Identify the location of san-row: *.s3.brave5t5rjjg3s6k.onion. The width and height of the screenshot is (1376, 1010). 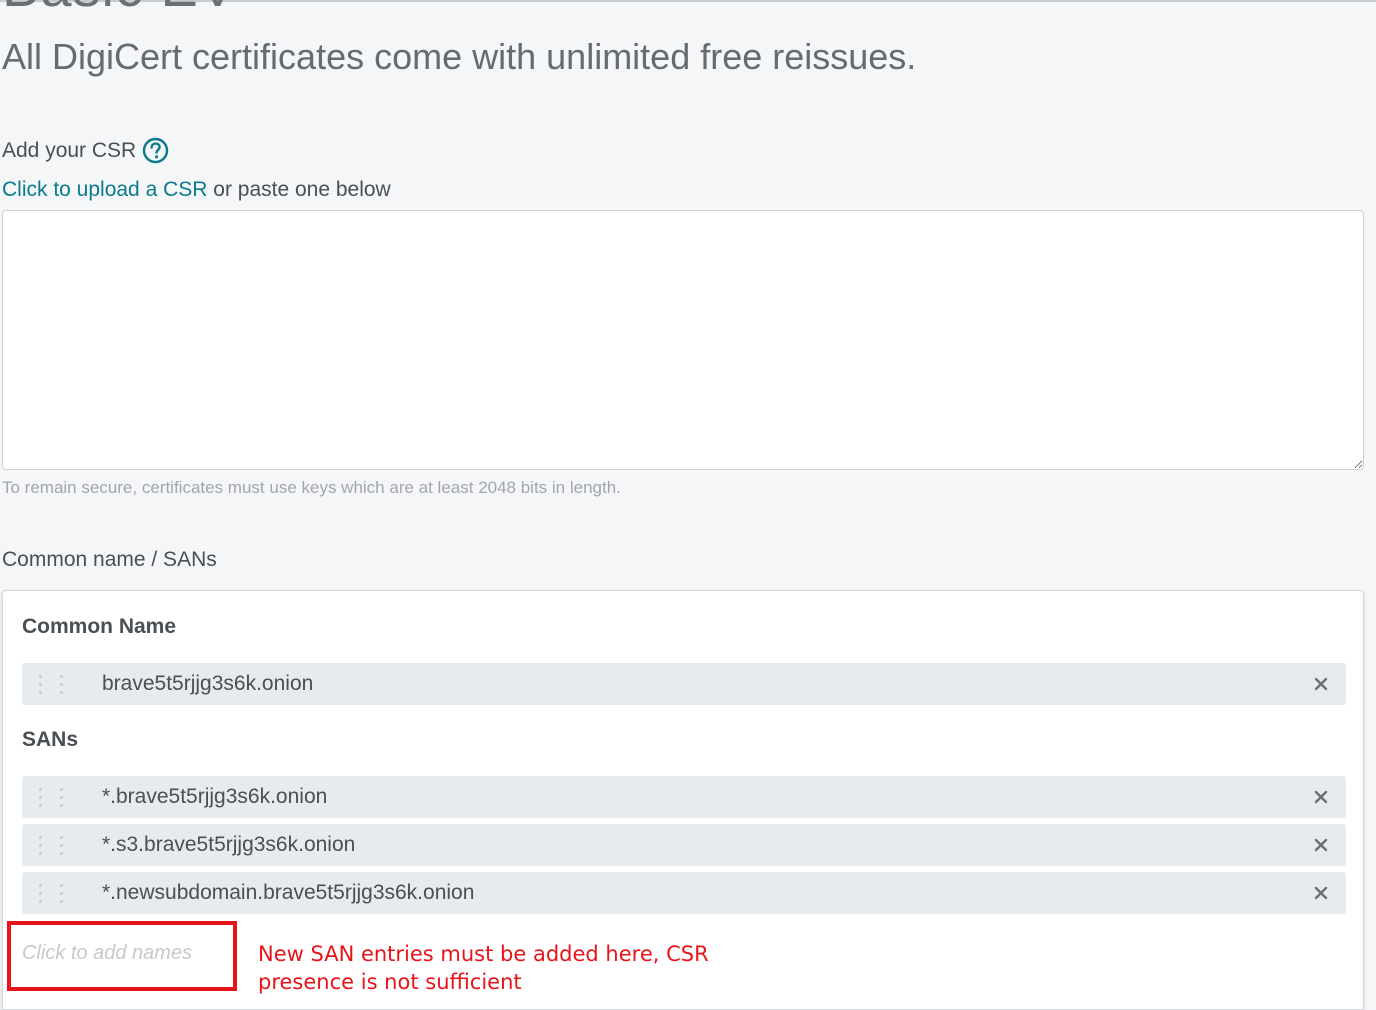
(684, 845).